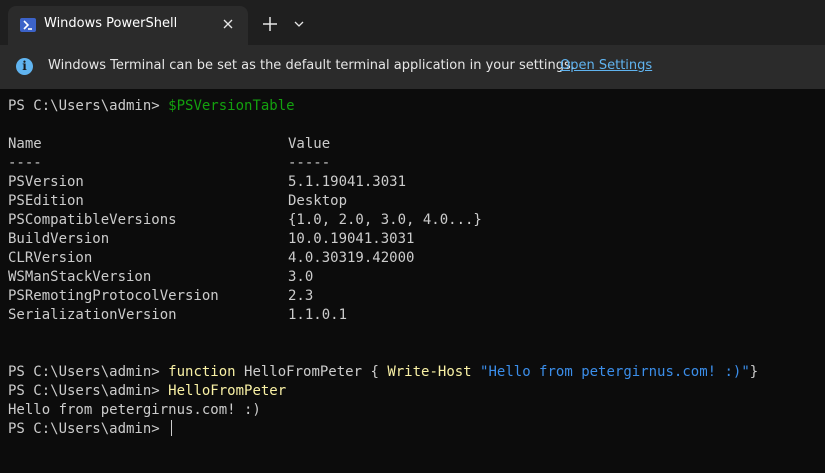 This screenshot has height=473, width=825. What do you see at coordinates (754, 372) in the screenshot?
I see `closing-brace: }` at bounding box center [754, 372].